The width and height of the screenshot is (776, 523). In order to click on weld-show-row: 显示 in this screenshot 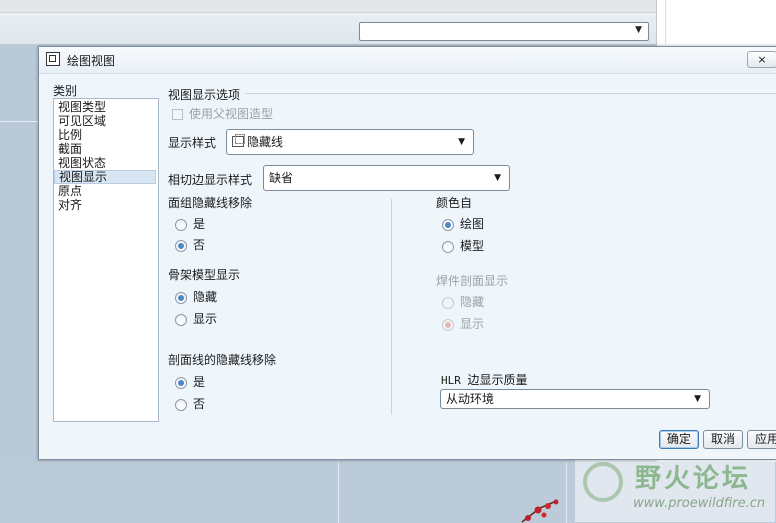, I will do `click(463, 324)`.